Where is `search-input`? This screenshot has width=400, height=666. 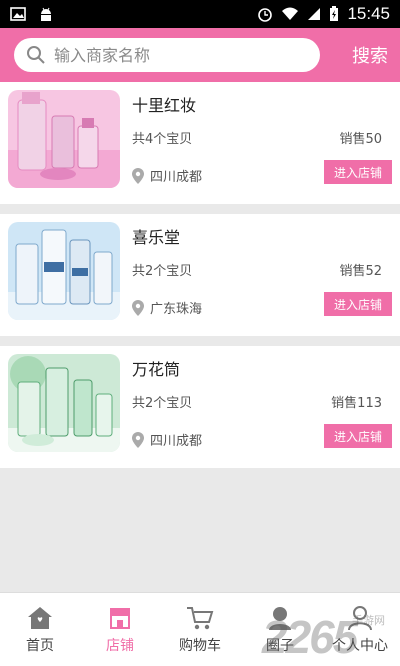 search-input is located at coordinates (179, 55).